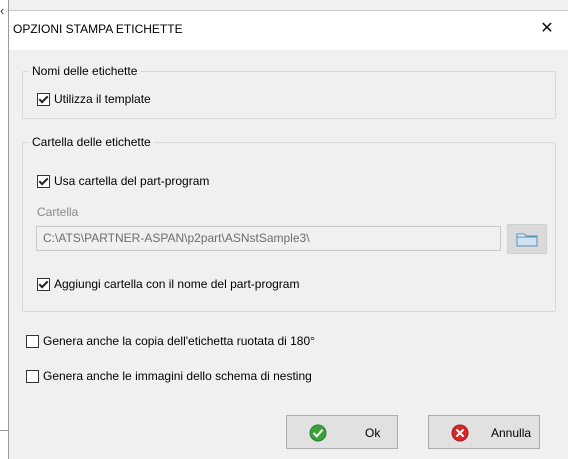  I want to click on background-window: ‹, so click(4, 229).